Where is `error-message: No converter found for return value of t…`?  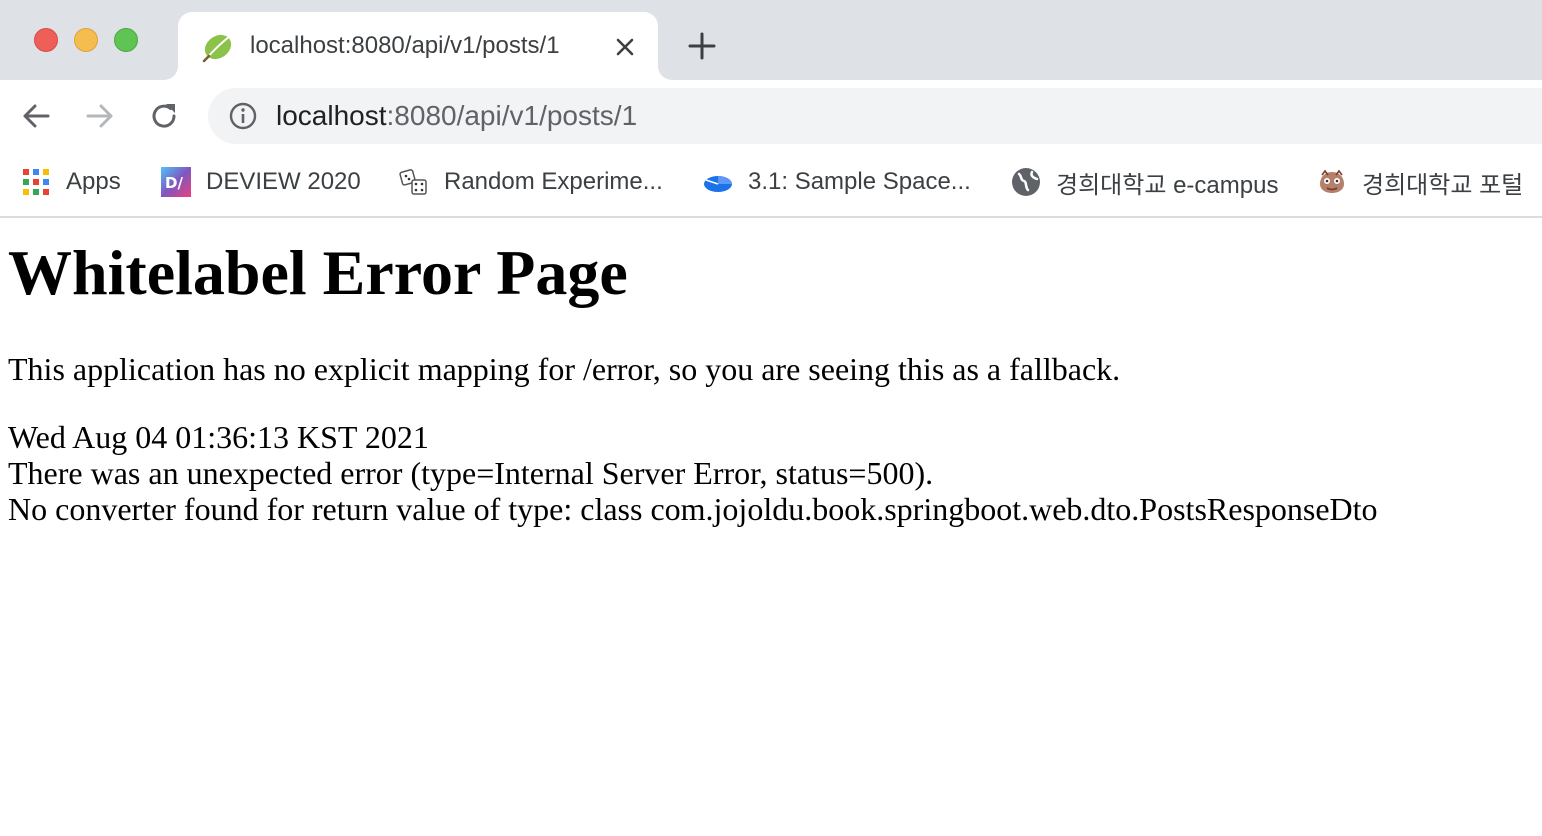 error-message: No converter found for return value of t… is located at coordinates (693, 509).